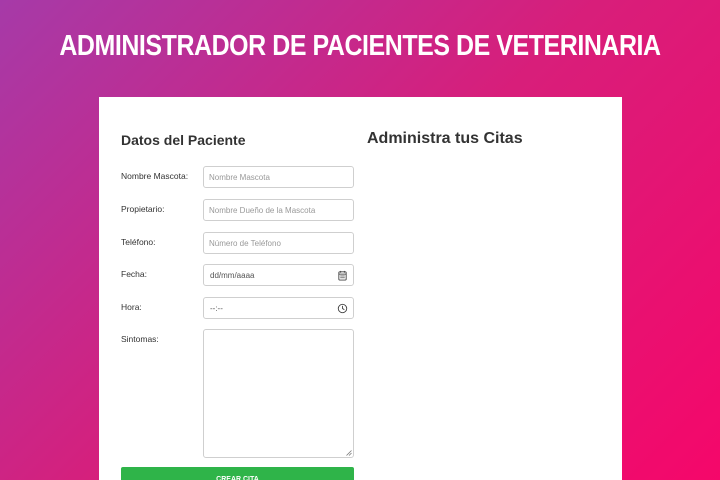 The image size is (720, 480). I want to click on resize-grip-icon, so click(349, 453).